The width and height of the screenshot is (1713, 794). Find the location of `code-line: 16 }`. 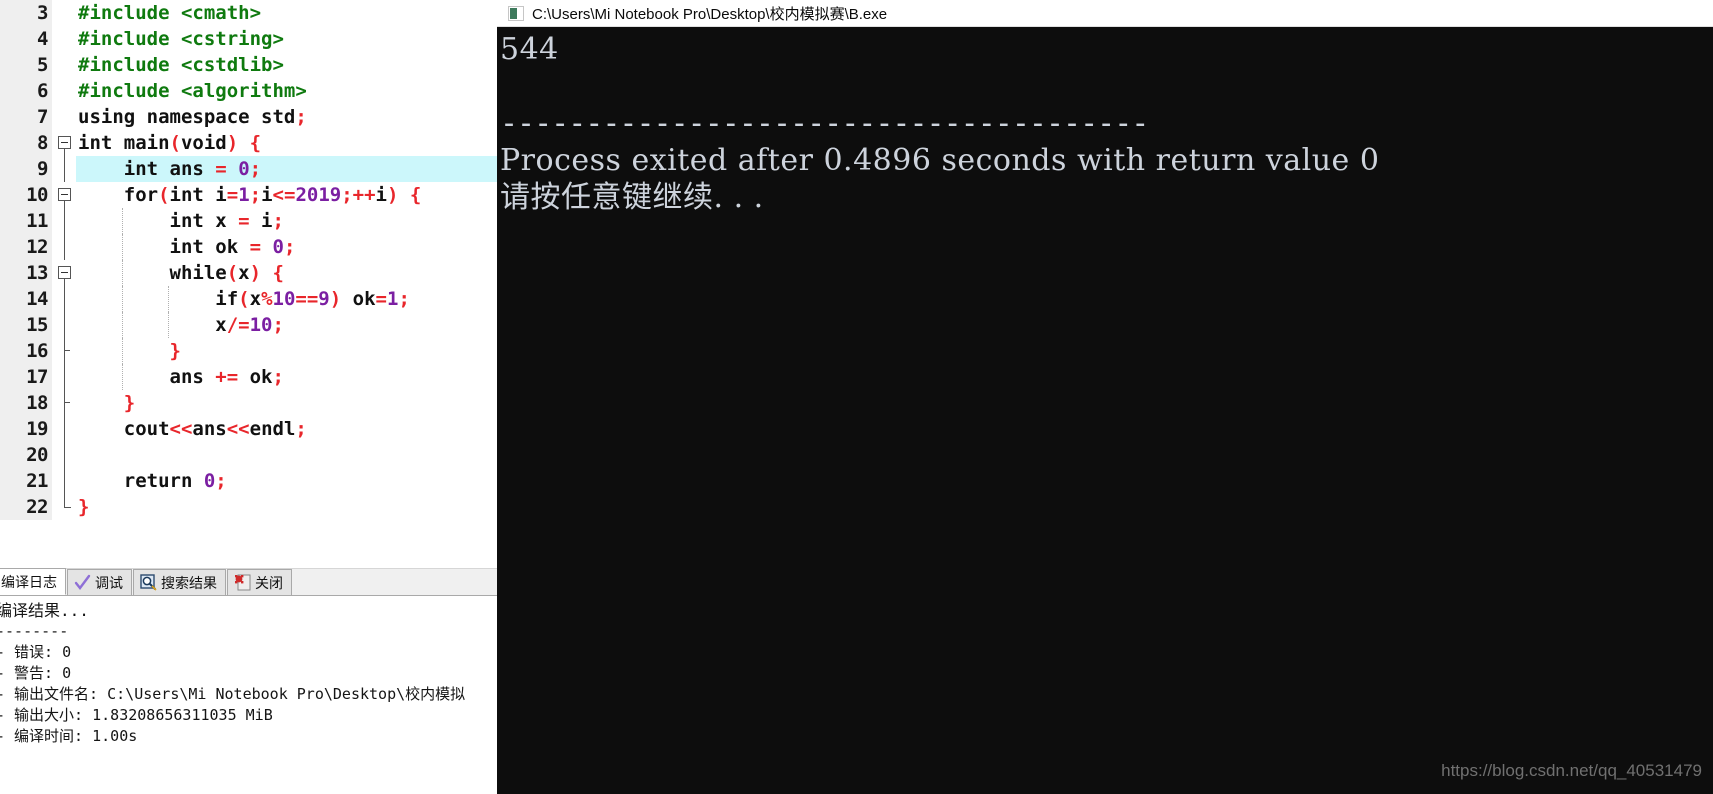

code-line: 16 } is located at coordinates (248, 351).